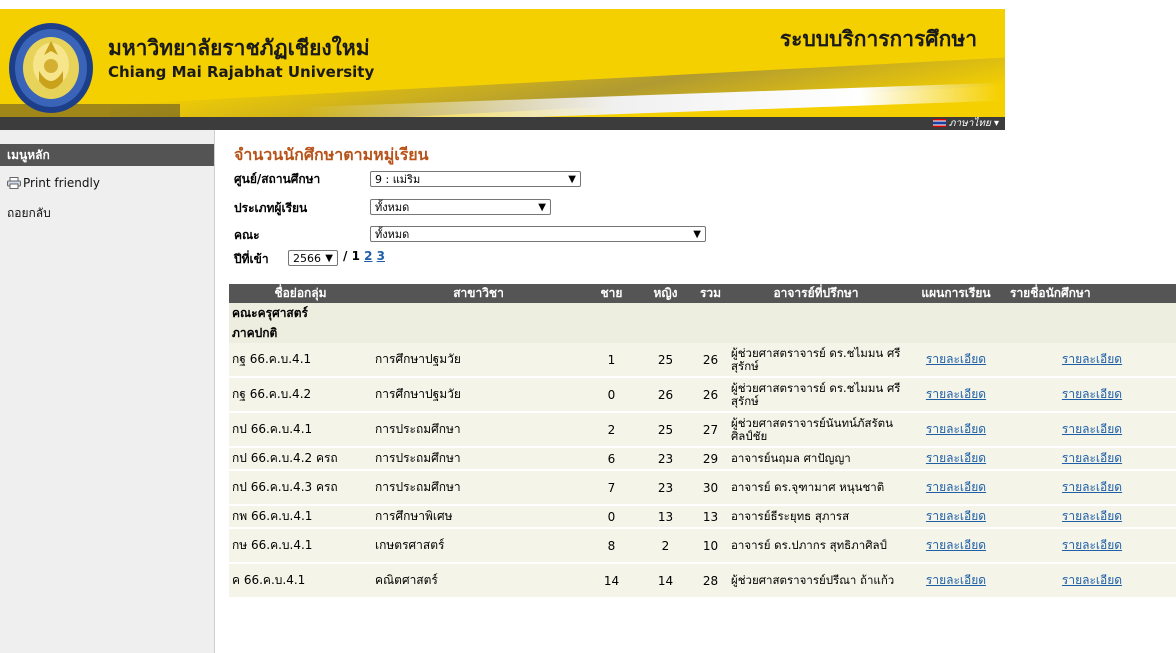  What do you see at coordinates (611, 293) in the screenshot?
I see `column-header: ชาย` at bounding box center [611, 293].